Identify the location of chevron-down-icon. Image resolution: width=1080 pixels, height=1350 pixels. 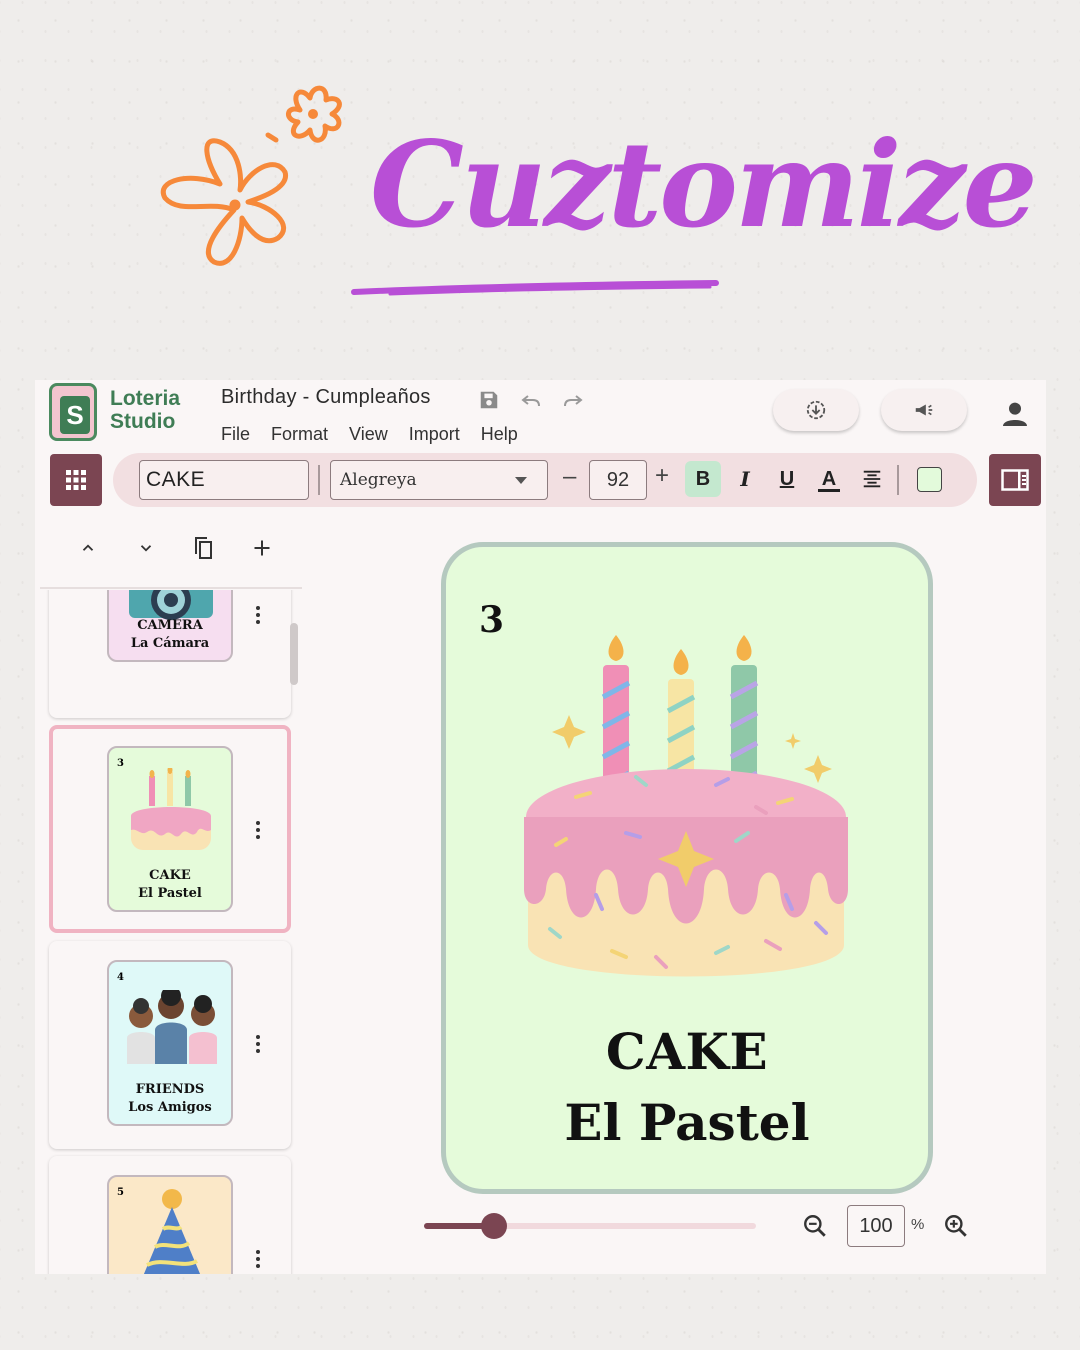
(146, 548).